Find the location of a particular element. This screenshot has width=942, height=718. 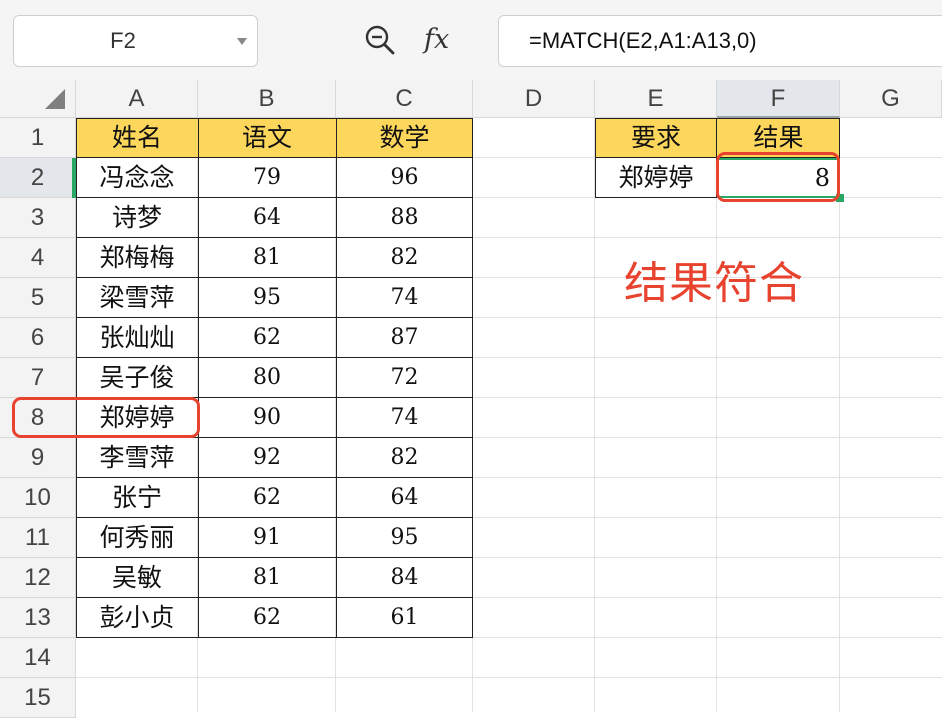

name-box: F2 is located at coordinates (135, 41).